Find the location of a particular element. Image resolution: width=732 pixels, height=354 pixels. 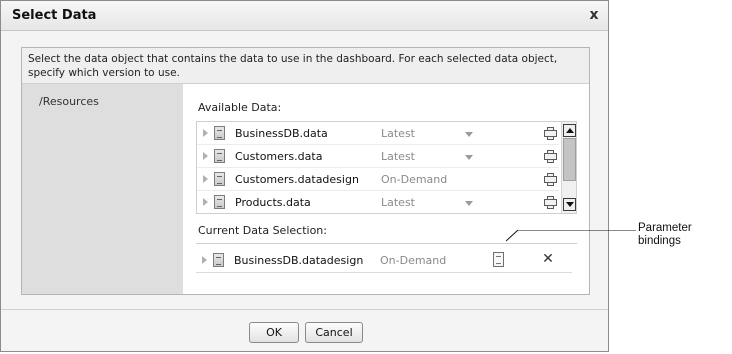

callout-line2: bindings is located at coordinates (659, 241).